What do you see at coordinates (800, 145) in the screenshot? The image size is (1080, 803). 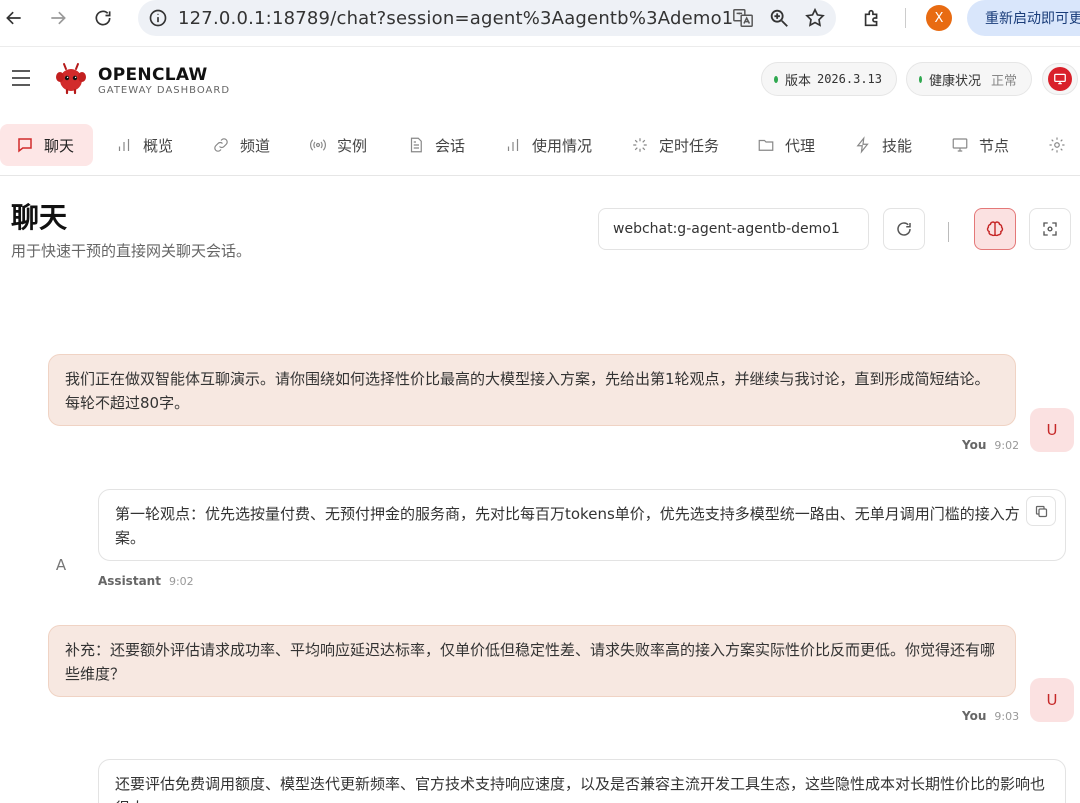 I see `tab-label: 代理` at bounding box center [800, 145].